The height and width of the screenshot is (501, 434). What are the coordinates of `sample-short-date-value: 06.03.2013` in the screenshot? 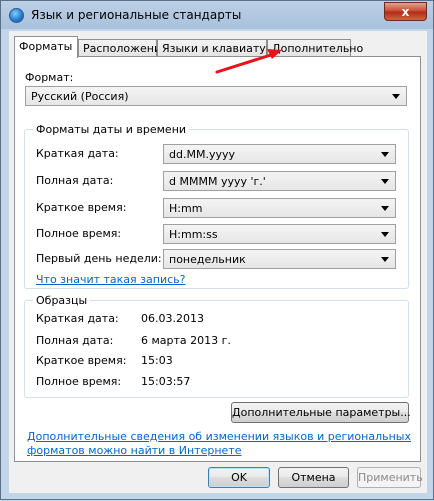 It's located at (172, 318).